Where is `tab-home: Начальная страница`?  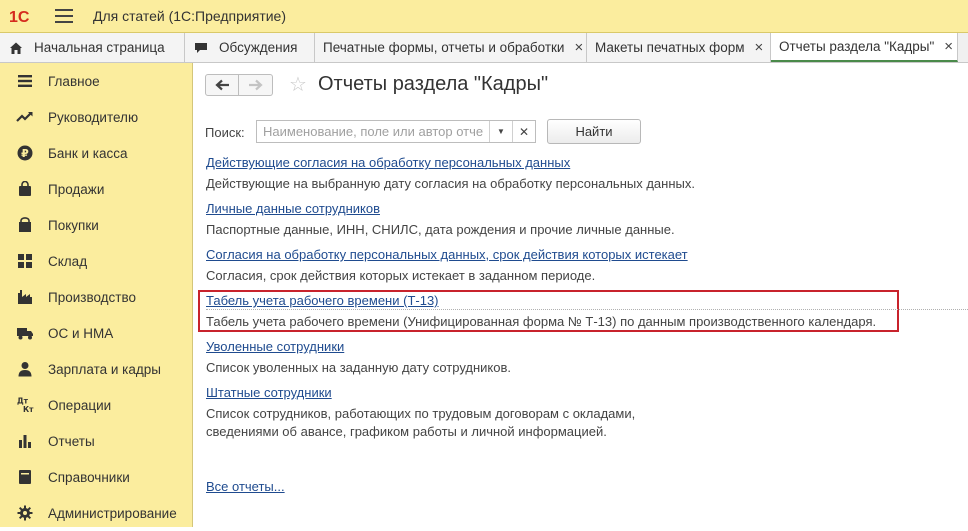 tab-home: Начальная страница is located at coordinates (92, 47).